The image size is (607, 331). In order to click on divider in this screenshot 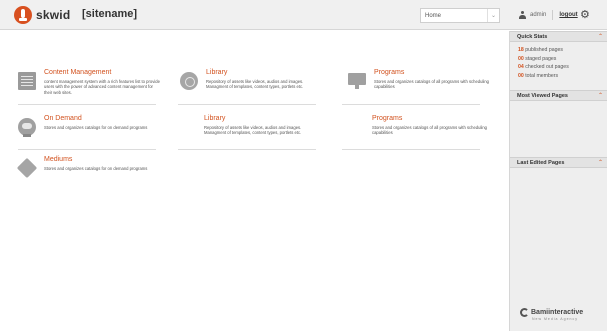, I will do `click(553, 15)`.